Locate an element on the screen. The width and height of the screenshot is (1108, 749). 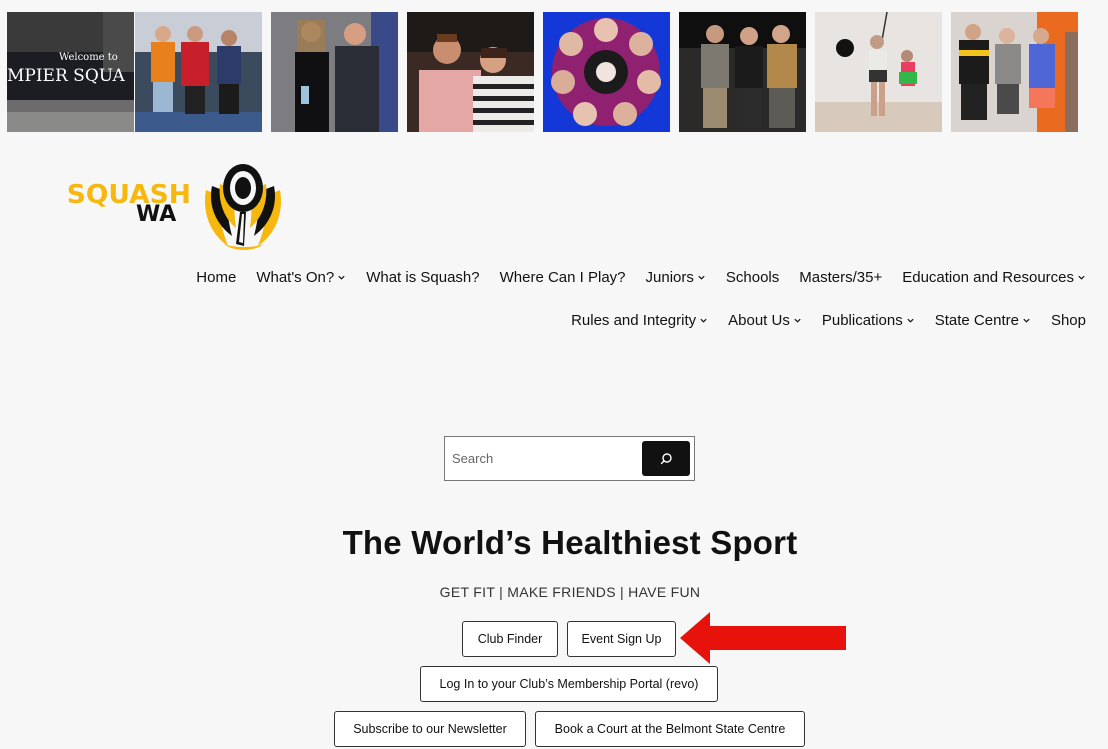
nav-home: Home is located at coordinates (206, 277).